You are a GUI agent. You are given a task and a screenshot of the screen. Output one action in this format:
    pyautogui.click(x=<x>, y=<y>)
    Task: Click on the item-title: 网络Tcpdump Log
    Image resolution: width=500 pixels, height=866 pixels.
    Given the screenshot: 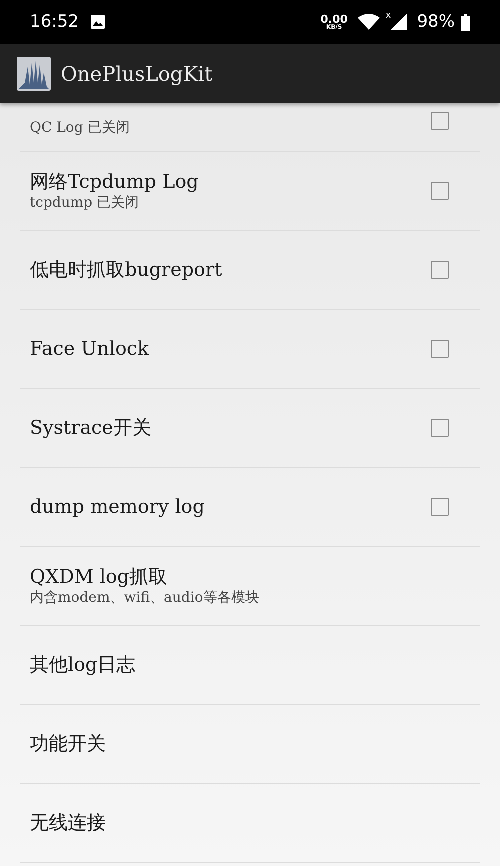 What is the action you would take?
    pyautogui.click(x=115, y=182)
    